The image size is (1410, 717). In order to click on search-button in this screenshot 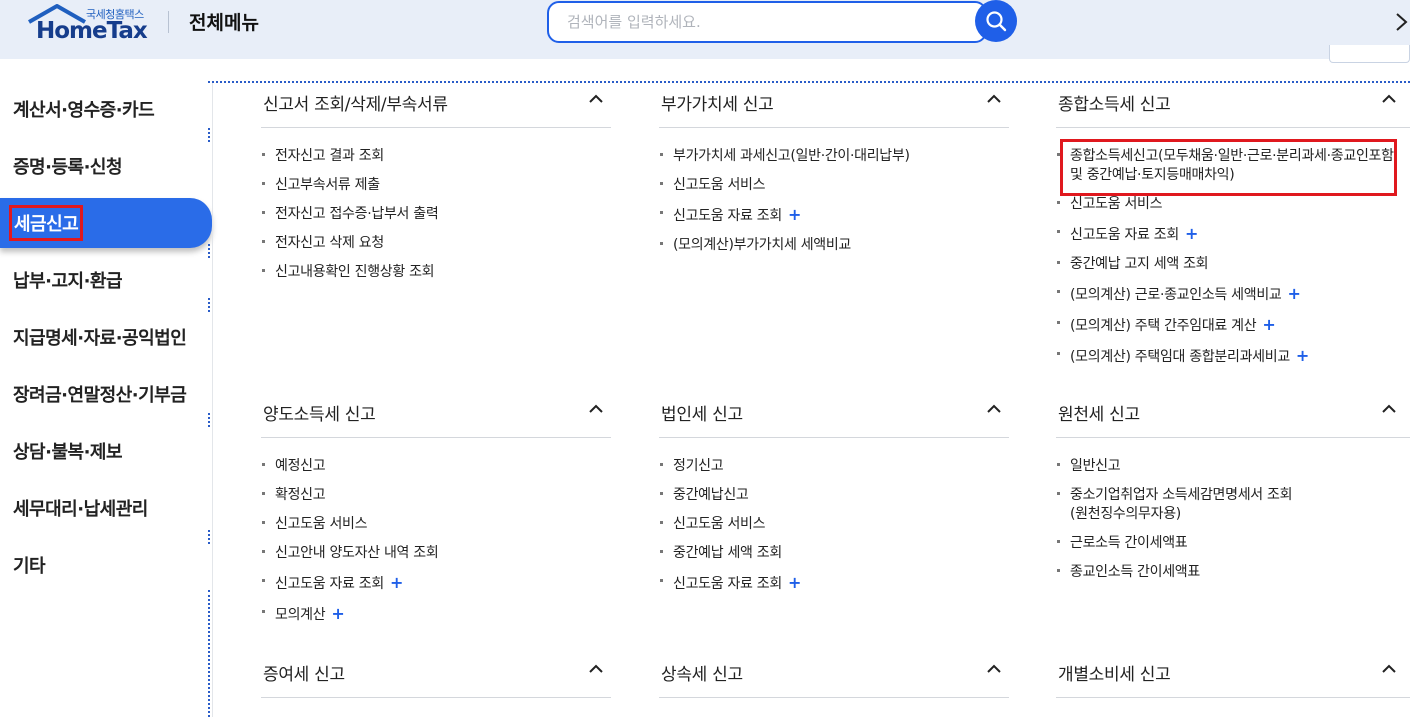, I will do `click(996, 21)`.